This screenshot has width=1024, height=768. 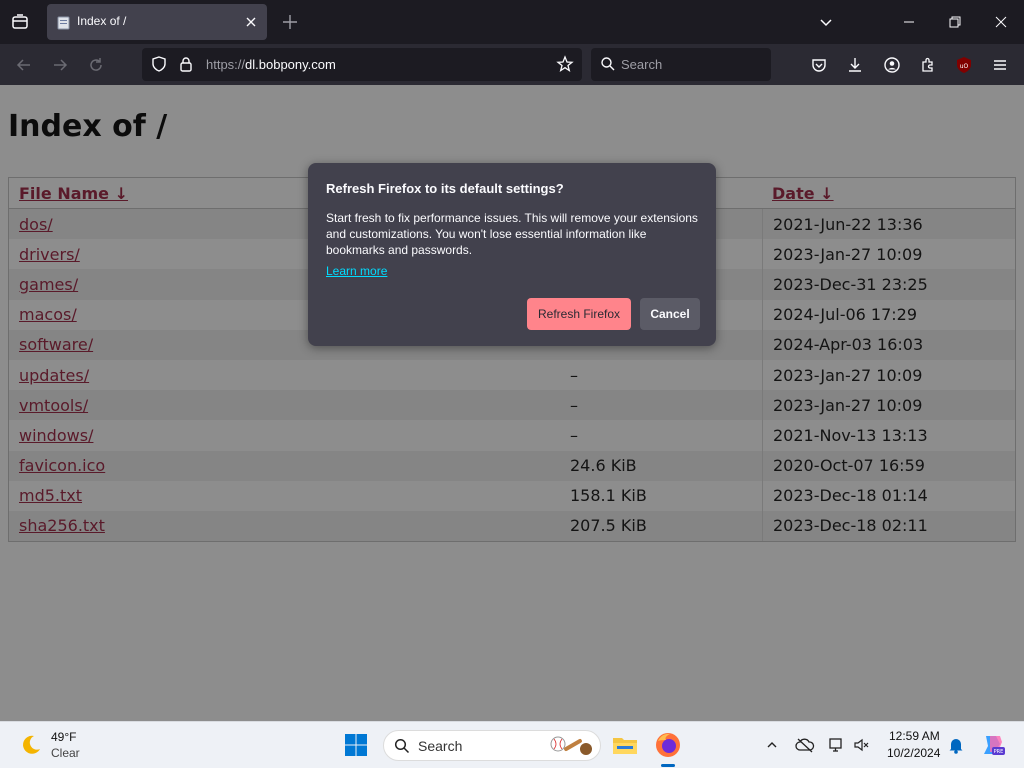 What do you see at coordinates (60, 65) in the screenshot?
I see `forward-icon` at bounding box center [60, 65].